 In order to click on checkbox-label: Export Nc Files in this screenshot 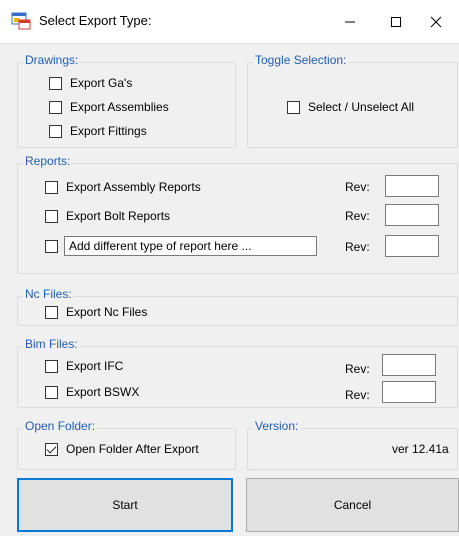, I will do `click(107, 312)`.